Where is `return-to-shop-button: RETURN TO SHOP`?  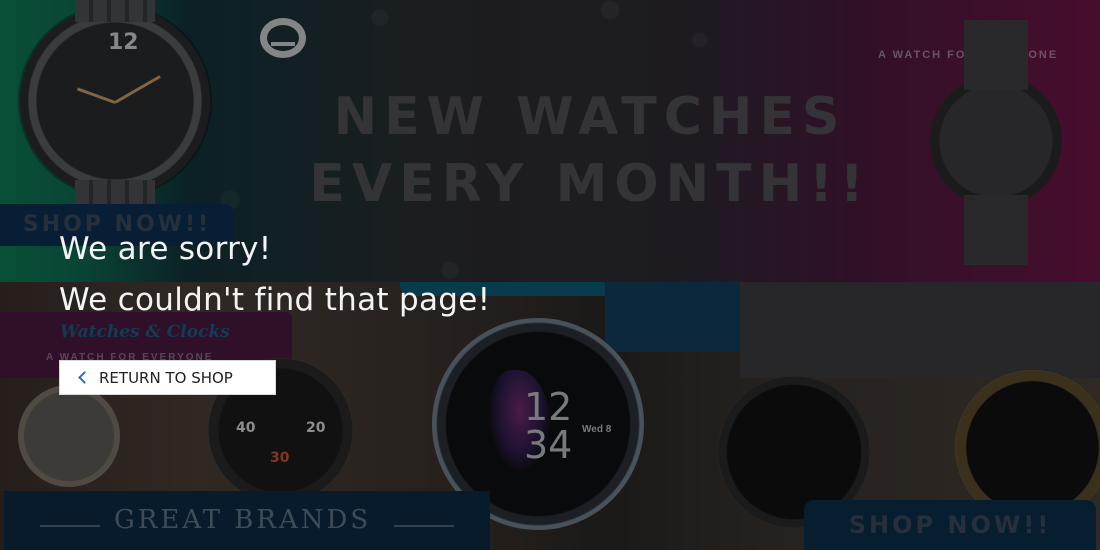
return-to-shop-button: RETURN TO SHOP is located at coordinates (167, 377).